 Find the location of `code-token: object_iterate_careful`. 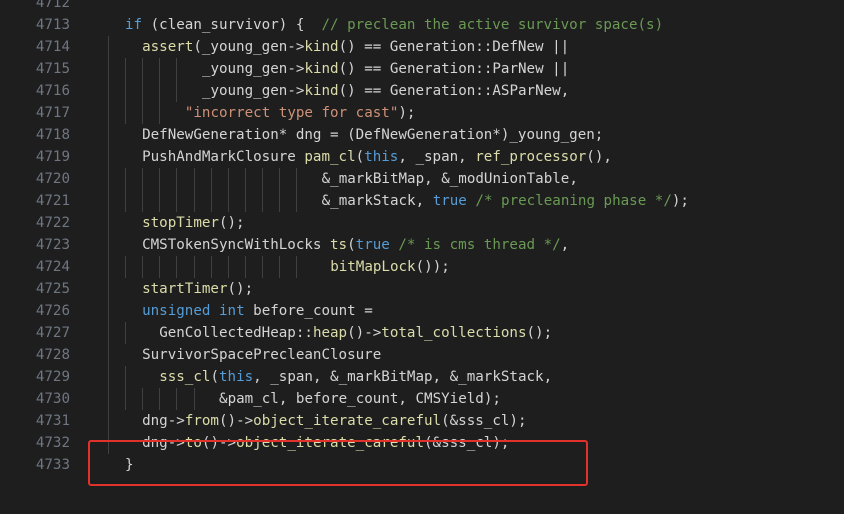

code-token: object_iterate_careful is located at coordinates (347, 421).